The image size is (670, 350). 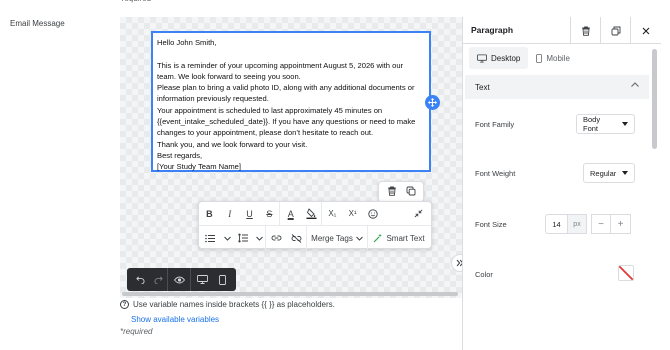 I want to click on merge-tags-button: Merge Tags, so click(x=336, y=238).